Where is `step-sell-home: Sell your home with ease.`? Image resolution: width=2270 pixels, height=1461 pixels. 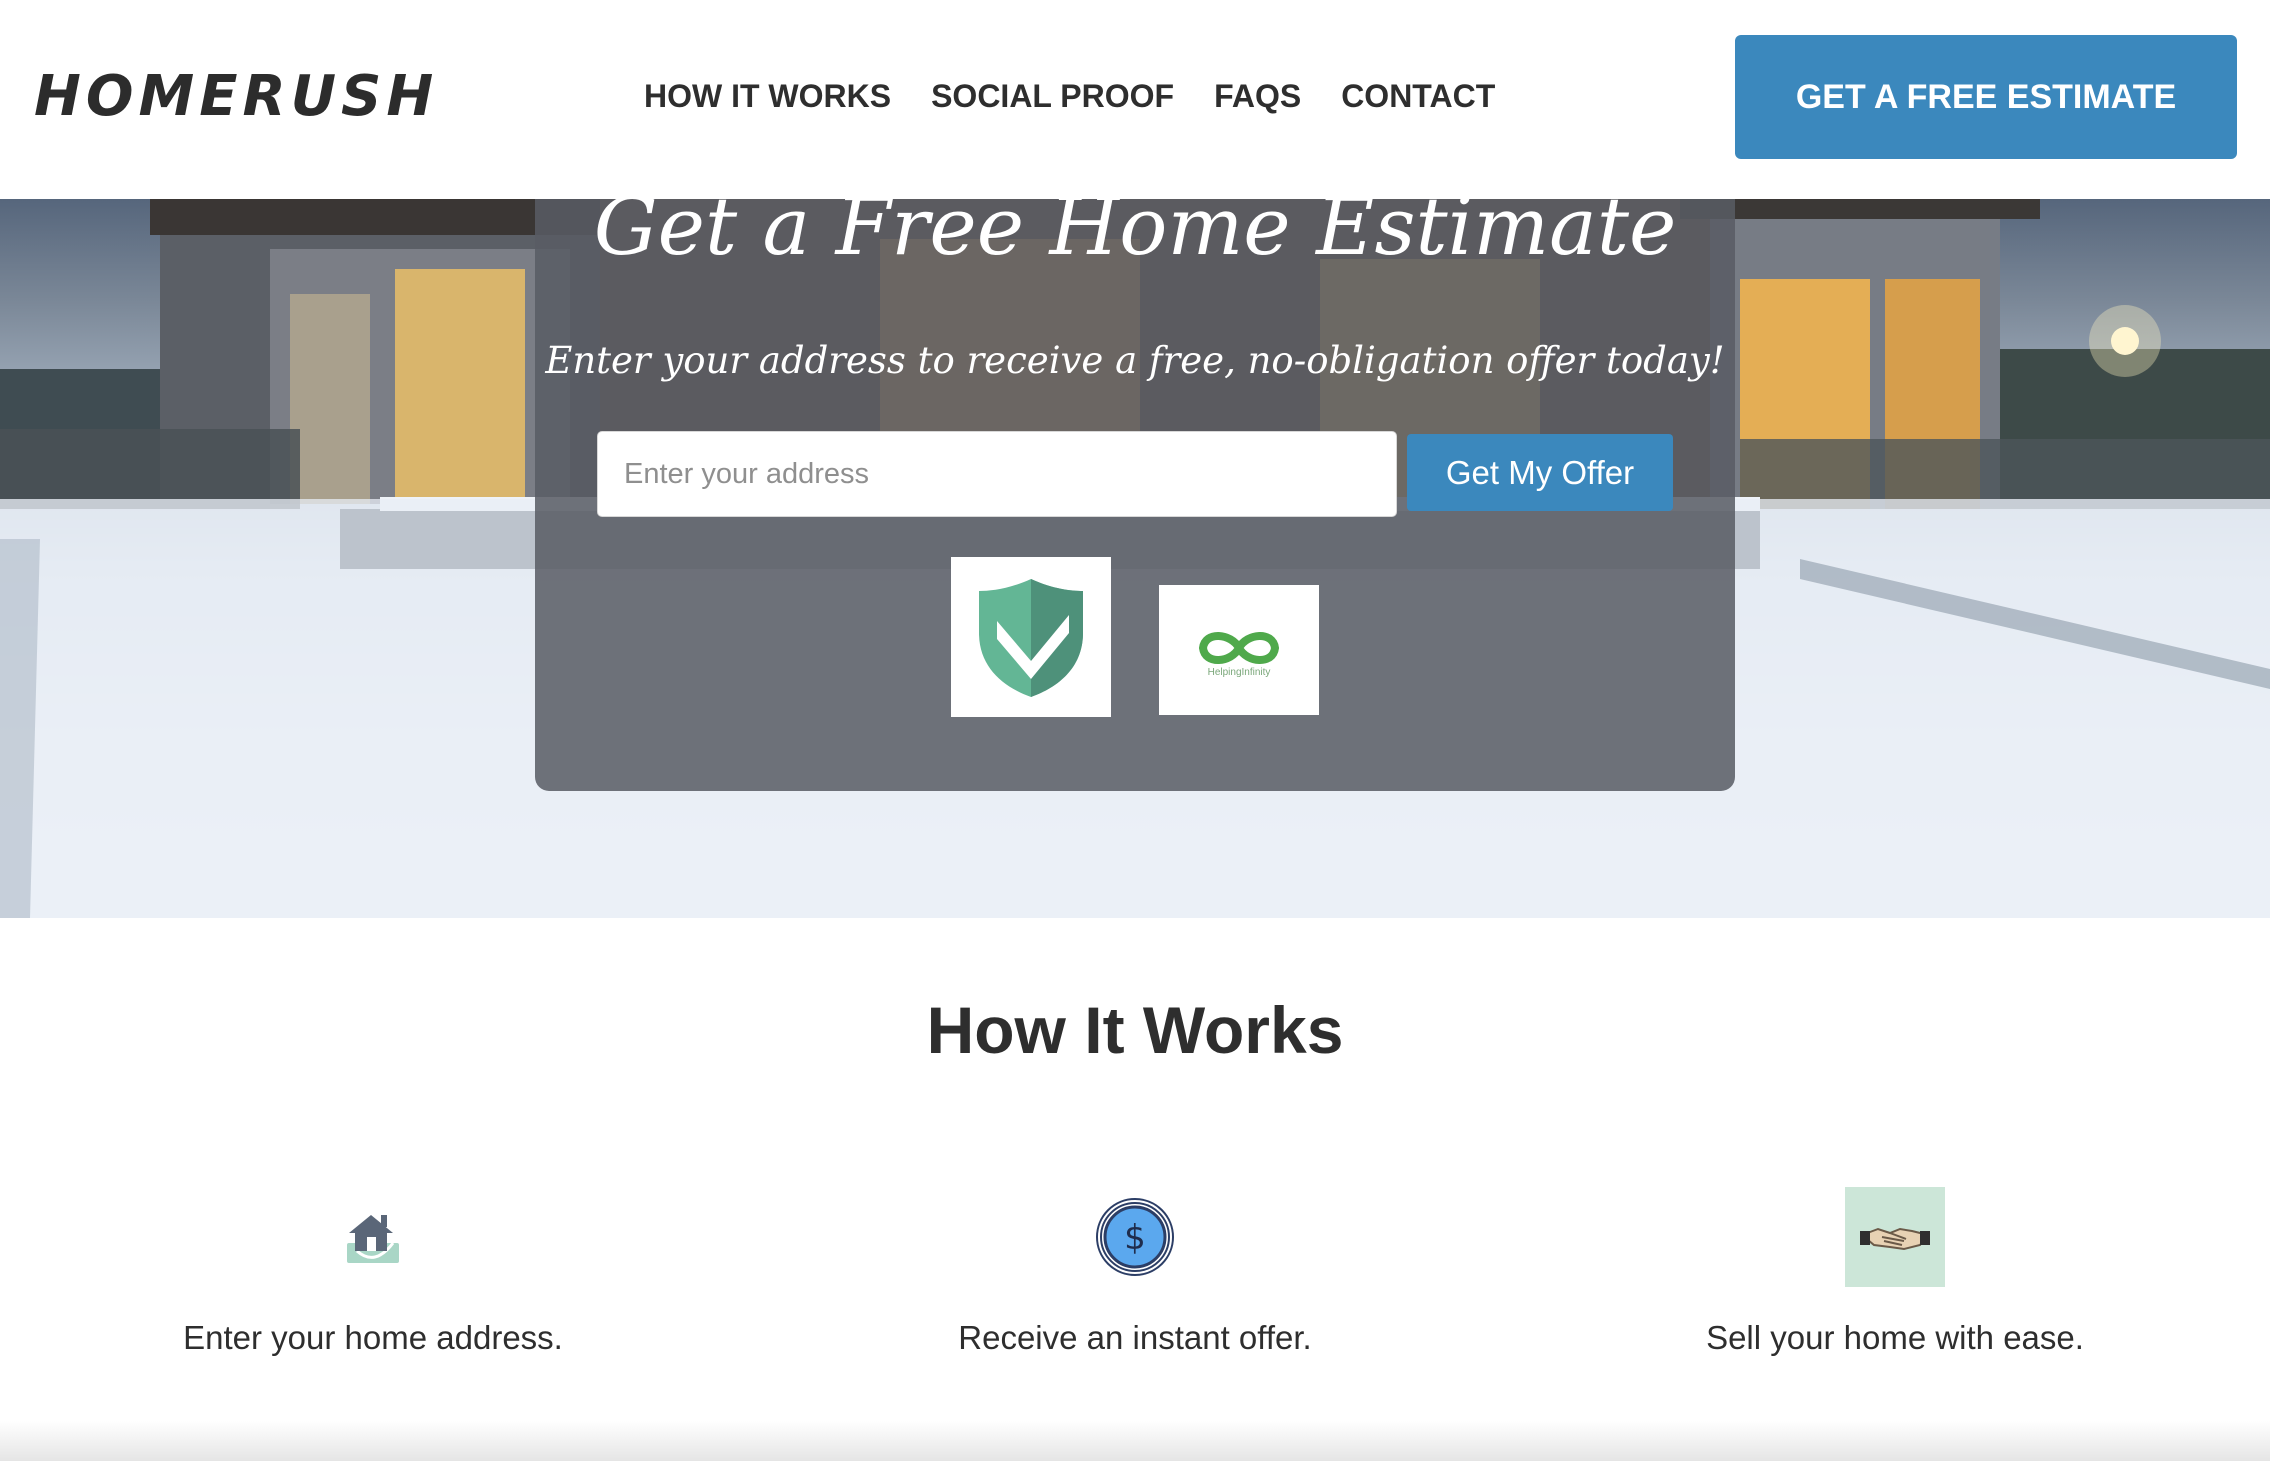 step-sell-home: Sell your home with ease. is located at coordinates (1895, 1274).